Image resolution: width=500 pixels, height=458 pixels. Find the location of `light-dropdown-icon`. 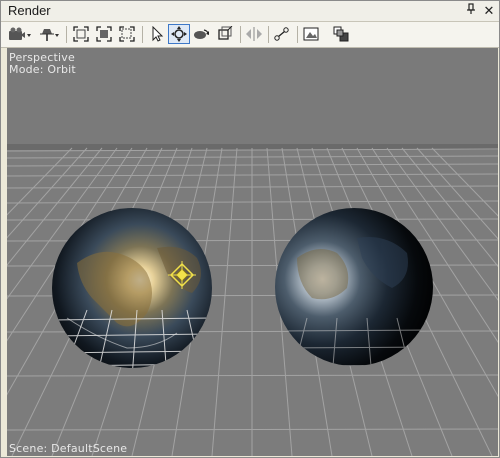

light-dropdown-icon is located at coordinates (48, 34).